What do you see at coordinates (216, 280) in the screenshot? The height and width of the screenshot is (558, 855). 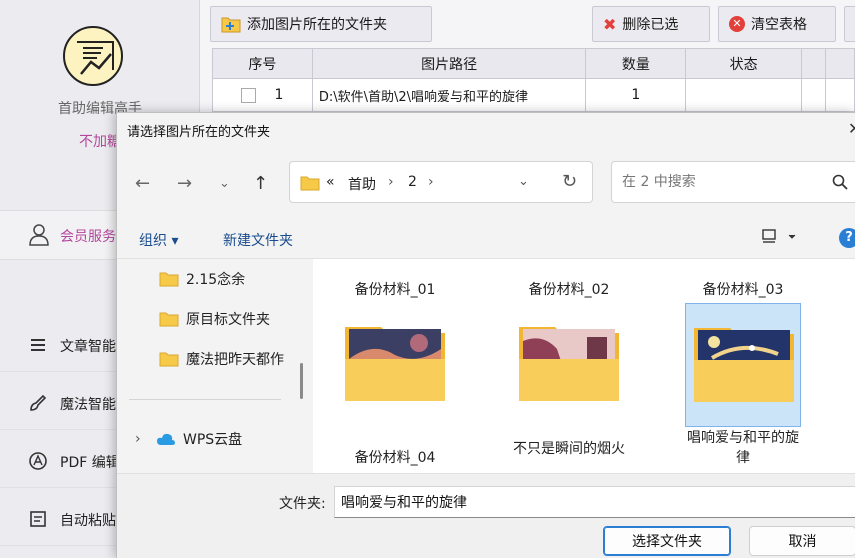 I see `tree-item-label: 2.15念余` at bounding box center [216, 280].